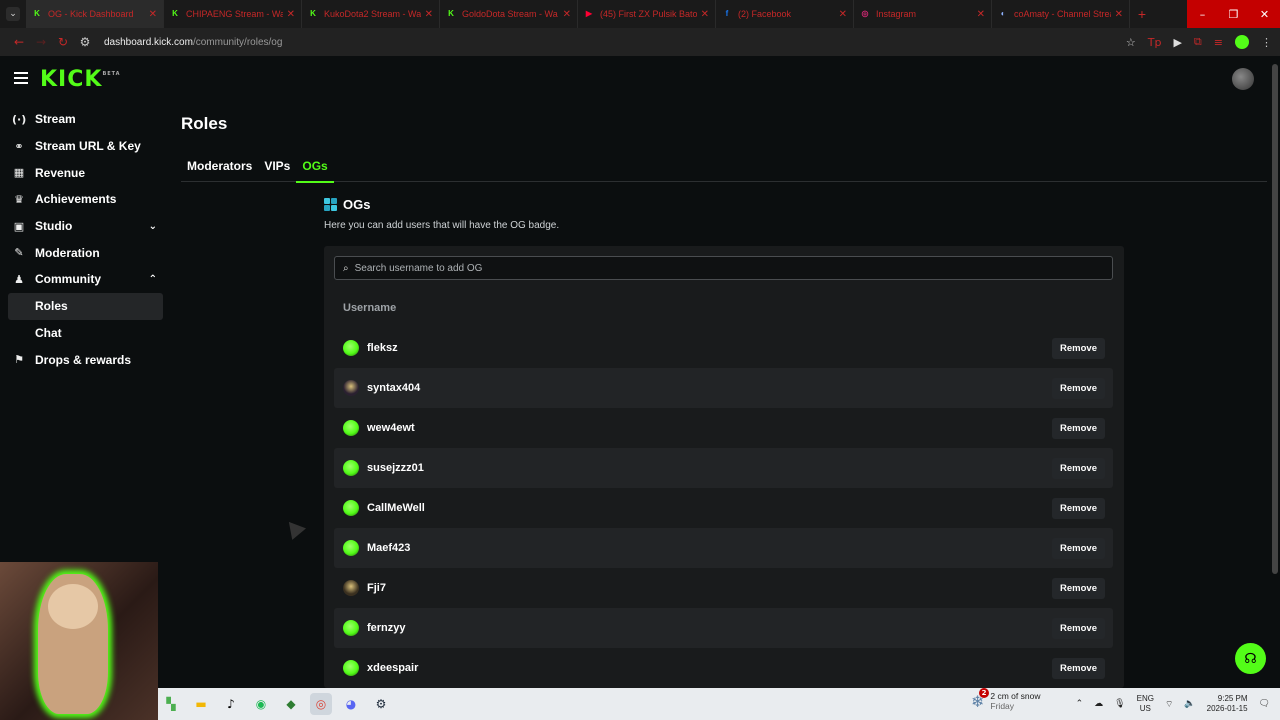 The width and height of the screenshot is (1280, 720). I want to click on tab-search-button: ⌄, so click(13, 14).